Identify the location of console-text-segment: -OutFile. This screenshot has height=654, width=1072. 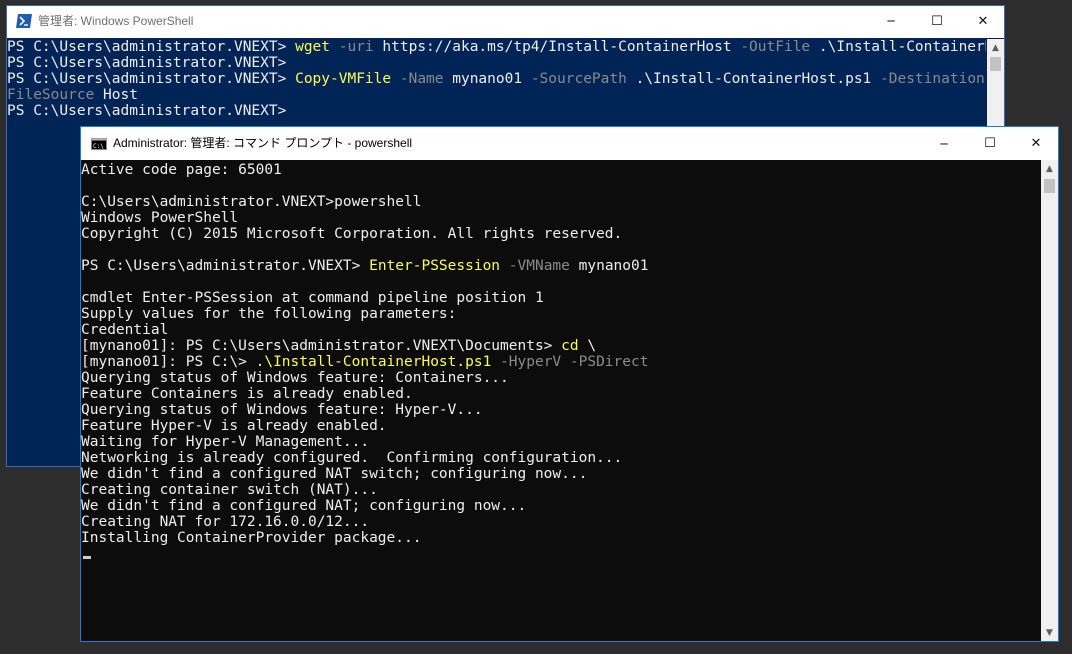
(779, 47).